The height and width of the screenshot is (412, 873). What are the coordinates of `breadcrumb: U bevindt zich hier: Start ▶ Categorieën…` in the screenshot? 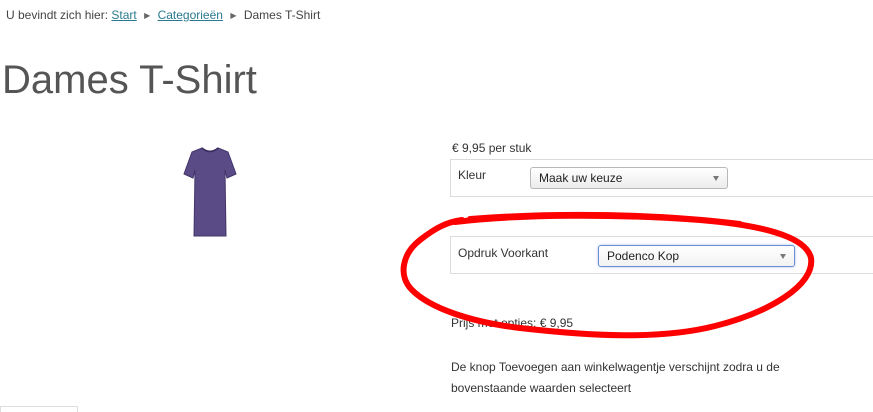 It's located at (163, 15).